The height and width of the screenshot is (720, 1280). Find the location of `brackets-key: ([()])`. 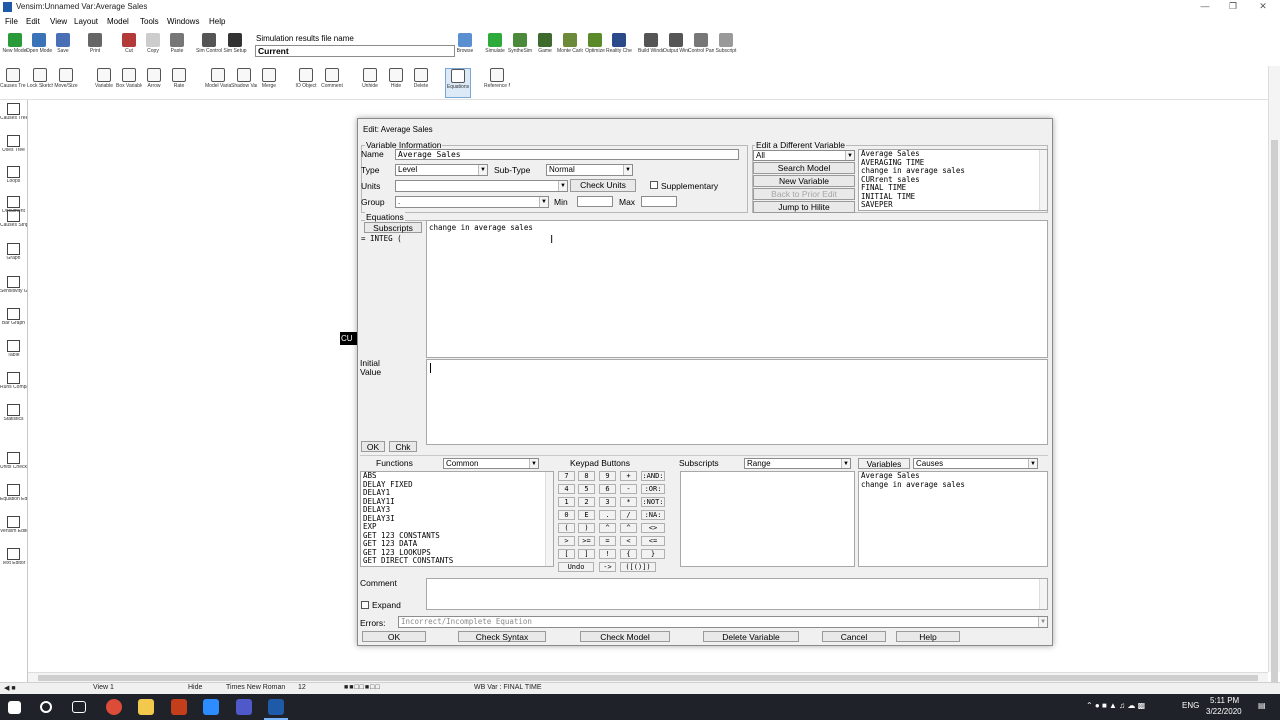

brackets-key: ([()]) is located at coordinates (638, 567).